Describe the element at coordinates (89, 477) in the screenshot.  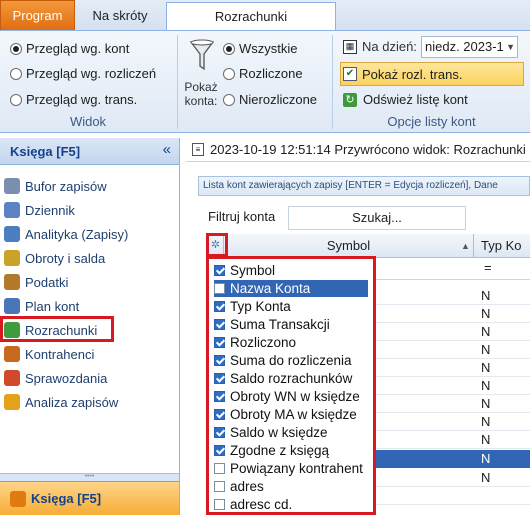
I see `splitter-grip: ••••` at that location.